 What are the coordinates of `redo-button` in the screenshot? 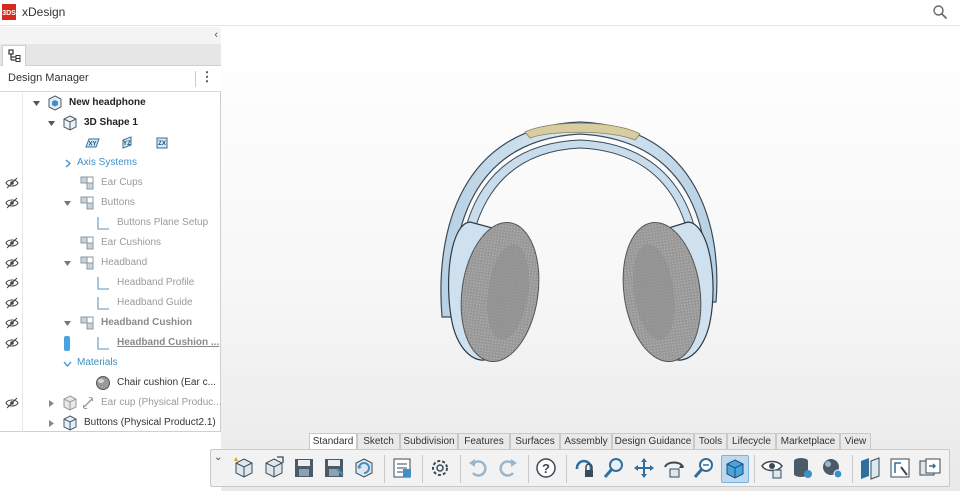 It's located at (509, 469).